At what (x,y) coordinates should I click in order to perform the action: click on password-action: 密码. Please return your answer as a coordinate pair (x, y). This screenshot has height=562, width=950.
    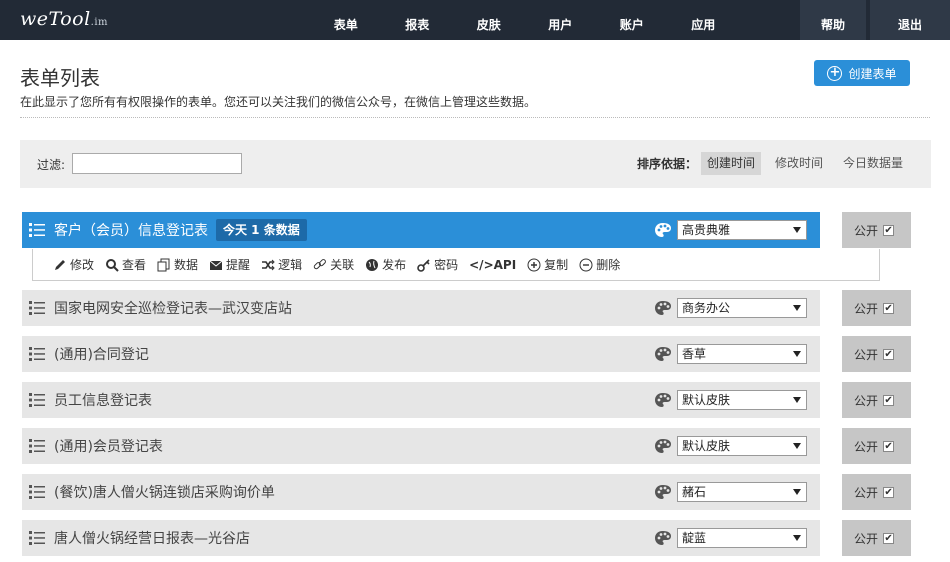
    Looking at the image, I should click on (437, 264).